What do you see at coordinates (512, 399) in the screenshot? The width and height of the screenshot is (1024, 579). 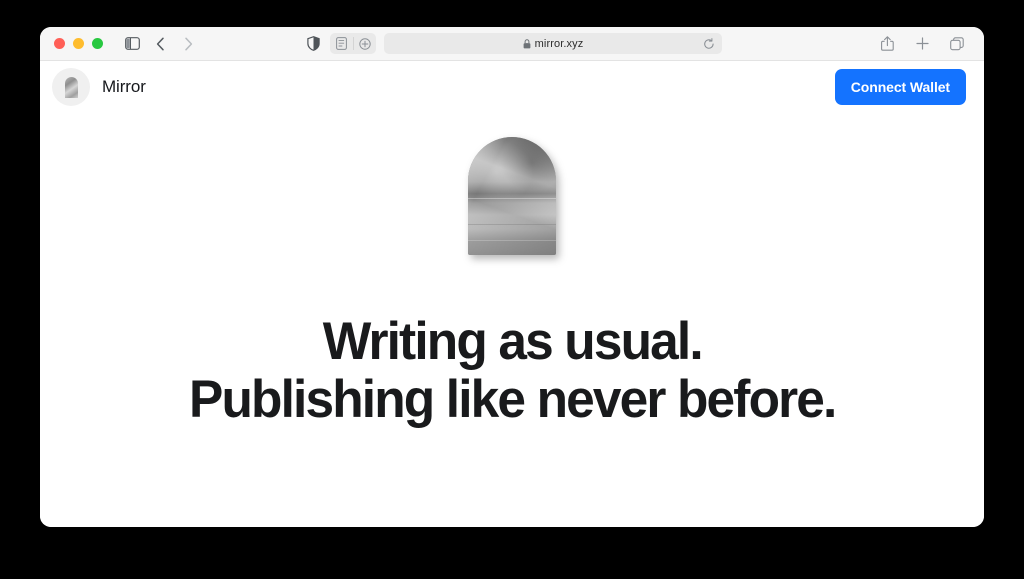 I see `headline-line-2: Publishing like never before.` at bounding box center [512, 399].